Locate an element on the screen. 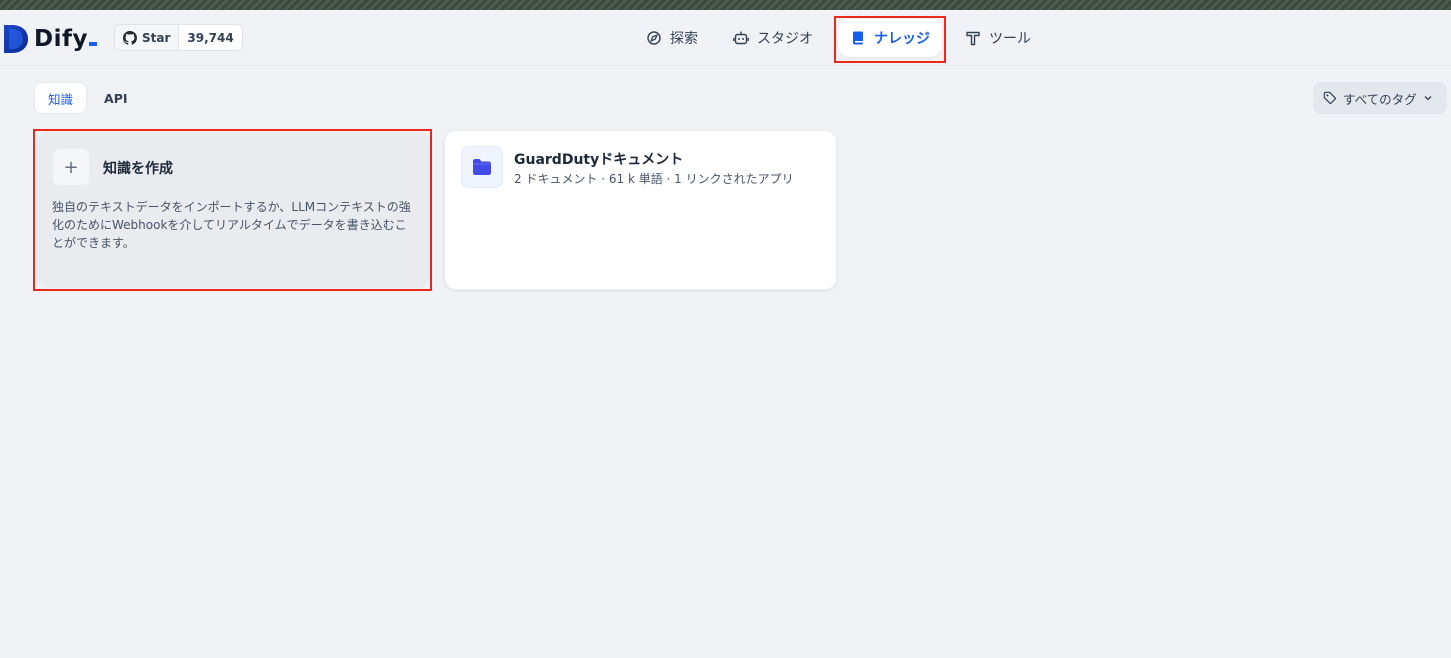  app-header: Dify Star 39,744 探索 スタジオ ナレッジ ツール is located at coordinates (725, 38).